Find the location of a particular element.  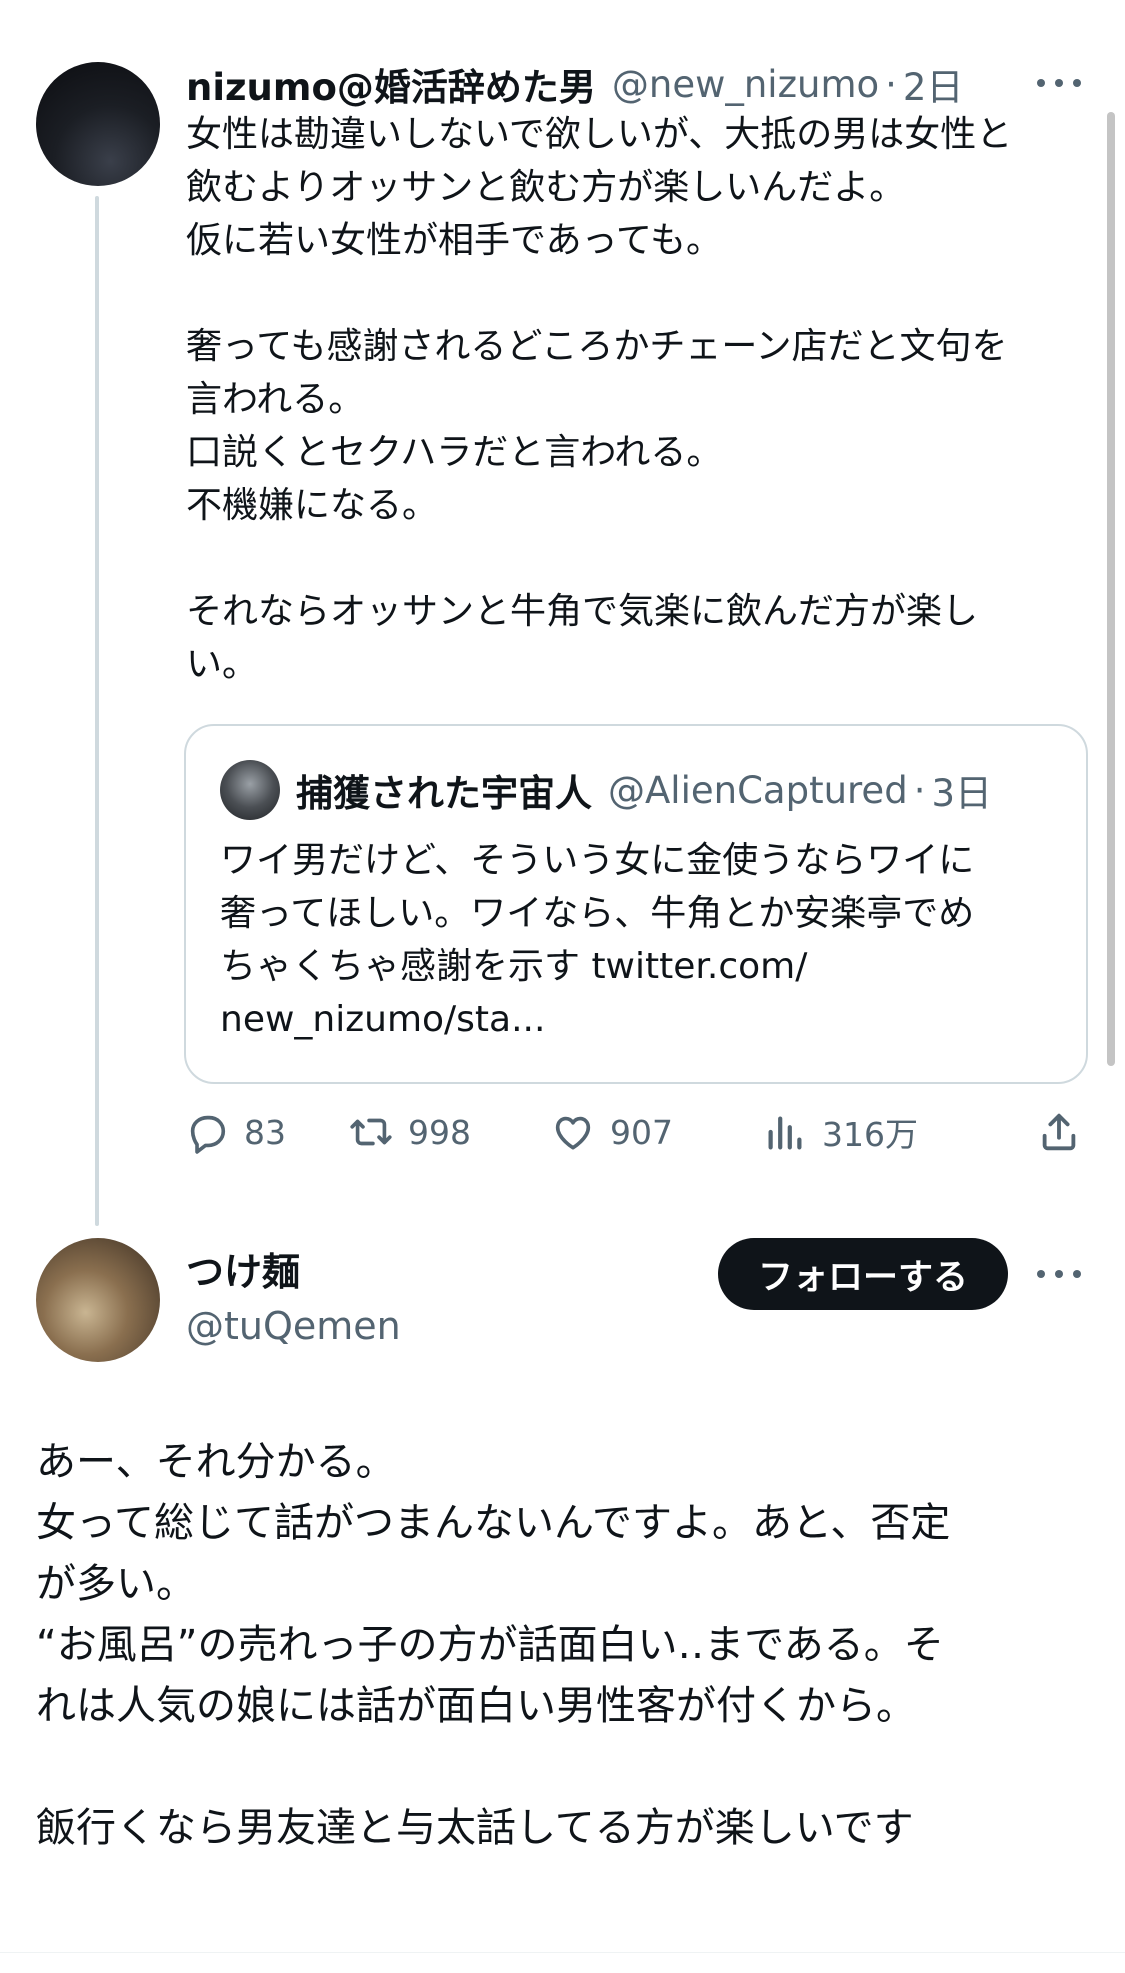

like-button: 907 is located at coordinates (611, 1132).